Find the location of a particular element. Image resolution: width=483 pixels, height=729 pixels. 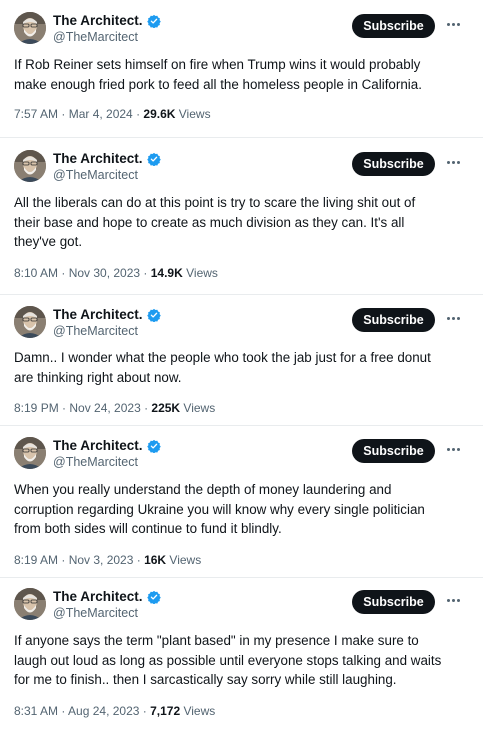

views-count: 29.6K is located at coordinates (159, 114).